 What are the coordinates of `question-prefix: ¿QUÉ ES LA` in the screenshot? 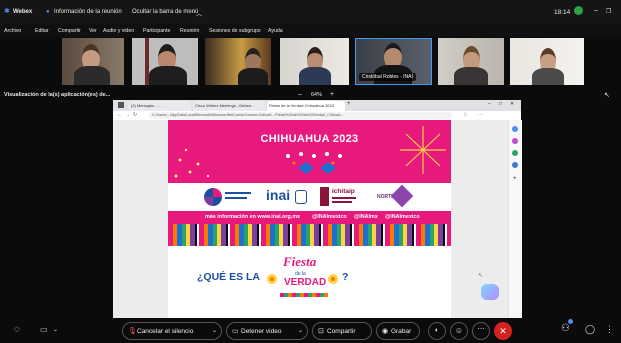 It's located at (229, 277).